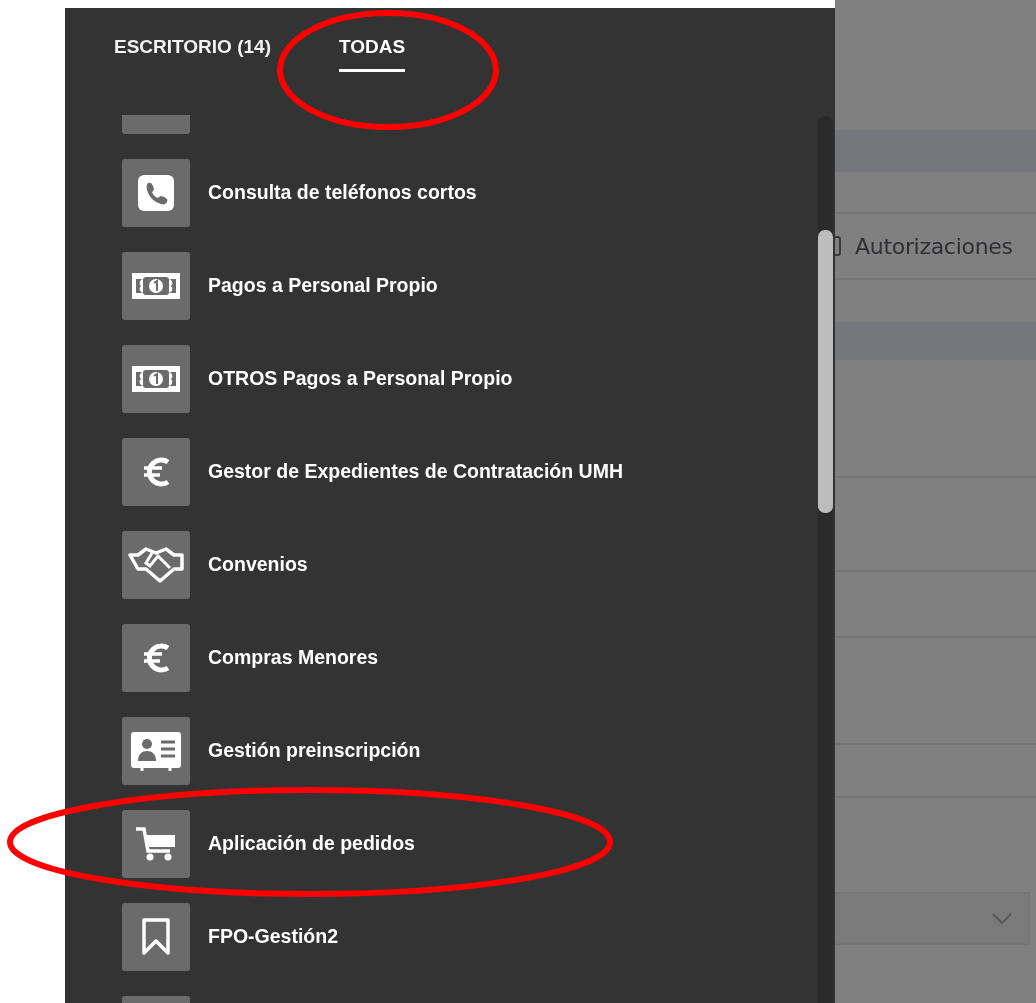 The width and height of the screenshot is (1036, 1003). What do you see at coordinates (156, 843) in the screenshot?
I see `cart-icon` at bounding box center [156, 843].